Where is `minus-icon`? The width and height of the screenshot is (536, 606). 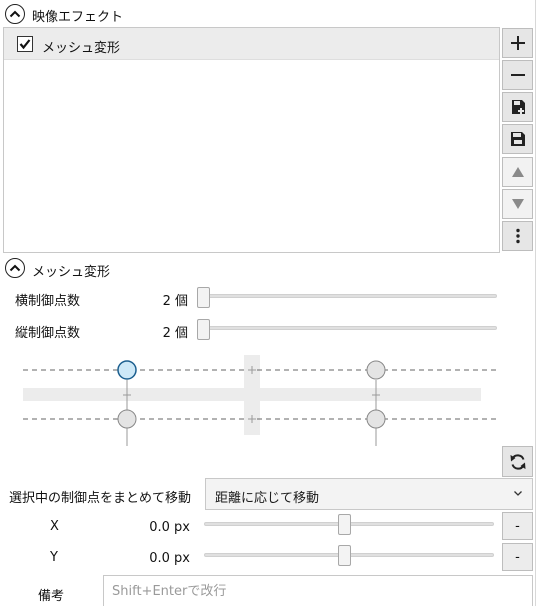
minus-icon is located at coordinates (517, 75).